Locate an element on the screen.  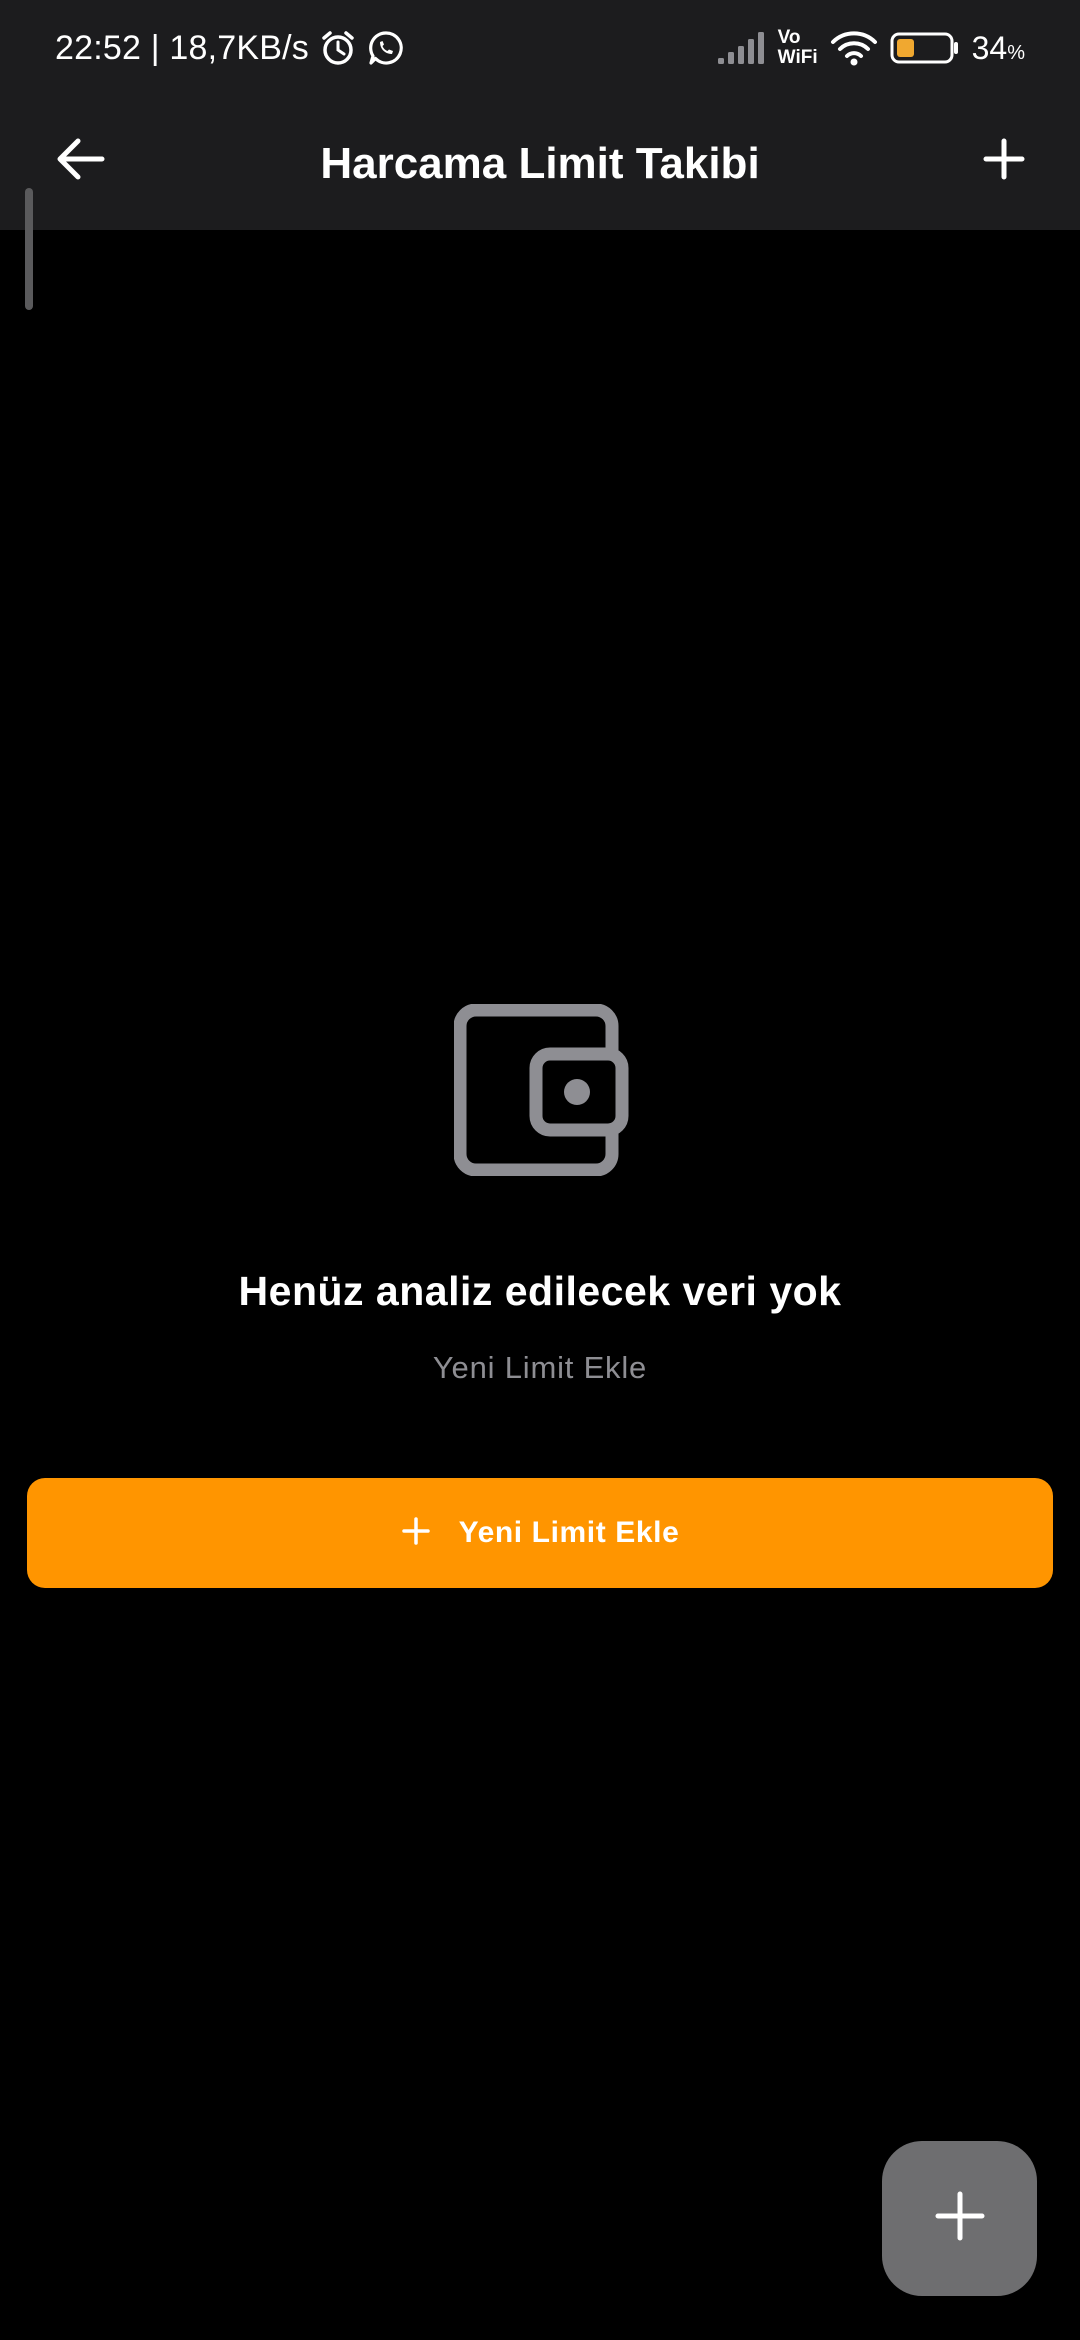
vowifi-icon: Vo WiFi is located at coordinates (798, 48).